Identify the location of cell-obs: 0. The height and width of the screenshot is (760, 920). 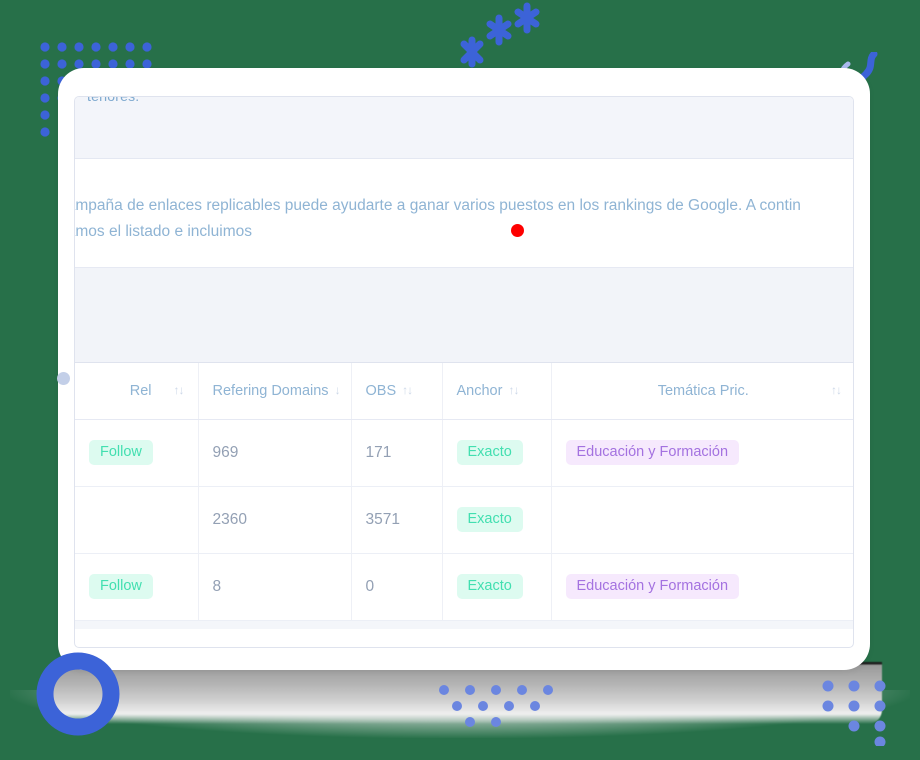
(397, 587).